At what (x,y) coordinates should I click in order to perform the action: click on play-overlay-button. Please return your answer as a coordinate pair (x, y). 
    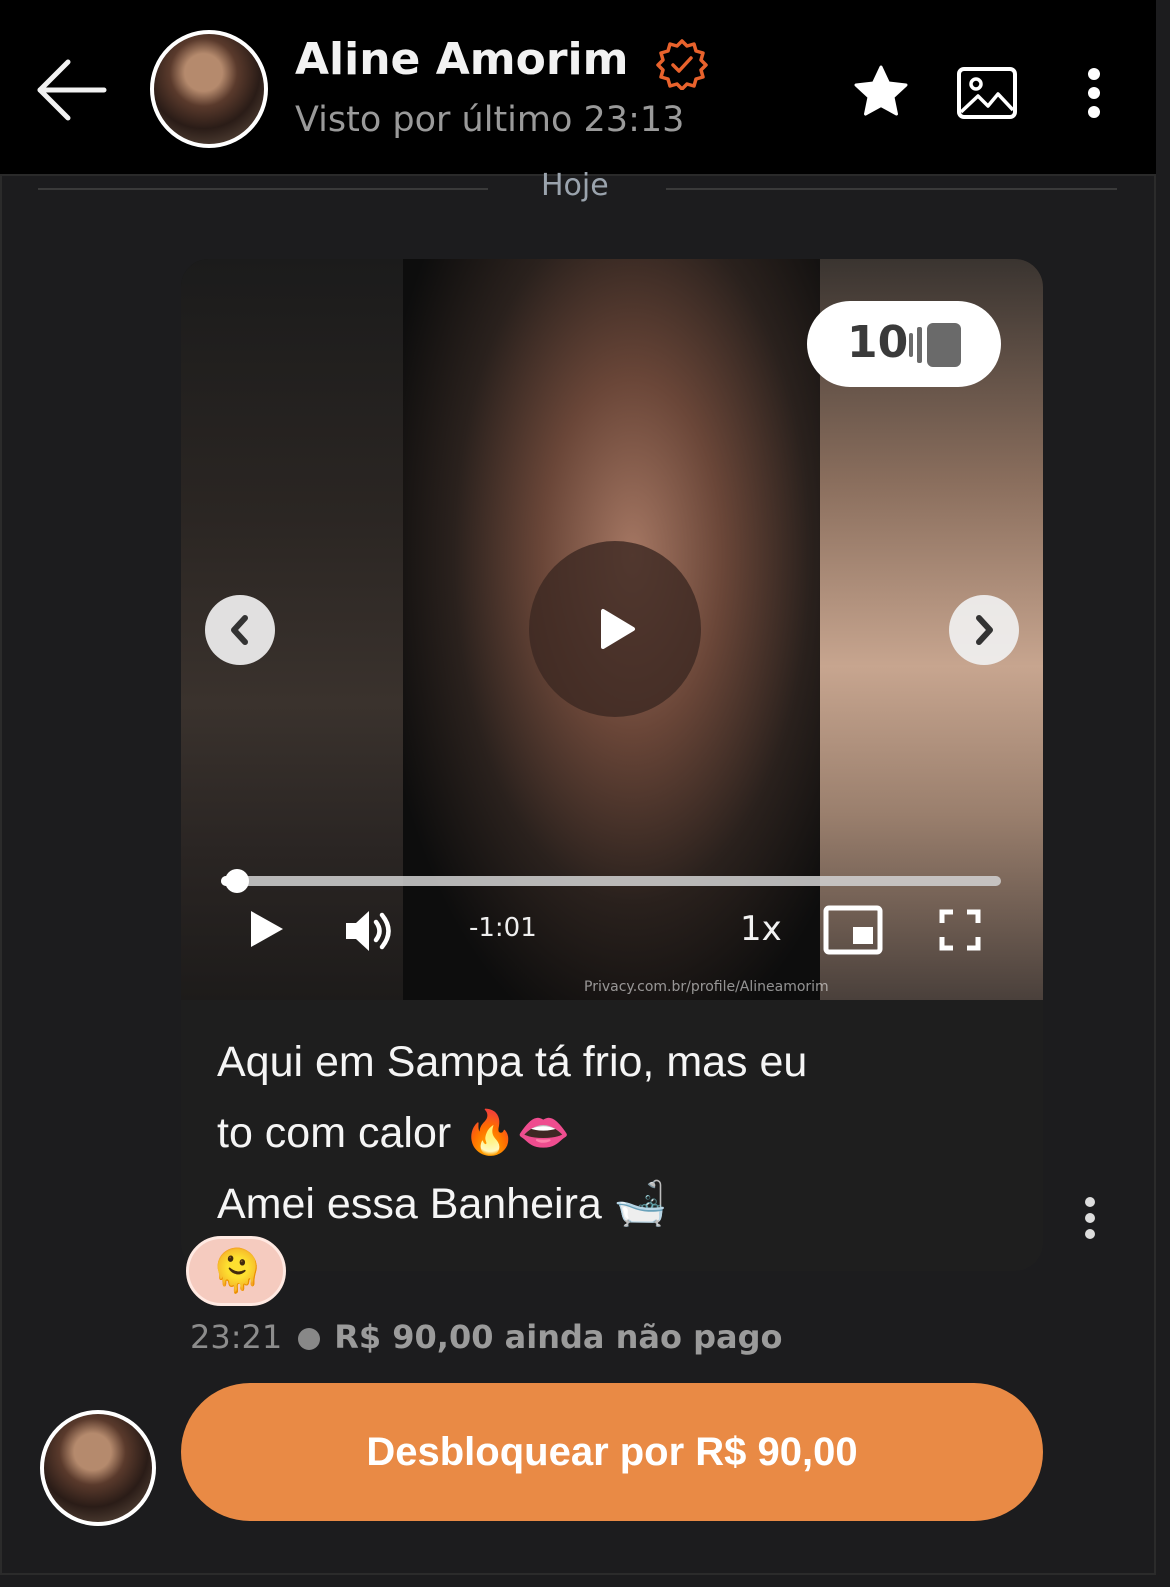
    Looking at the image, I should click on (615, 629).